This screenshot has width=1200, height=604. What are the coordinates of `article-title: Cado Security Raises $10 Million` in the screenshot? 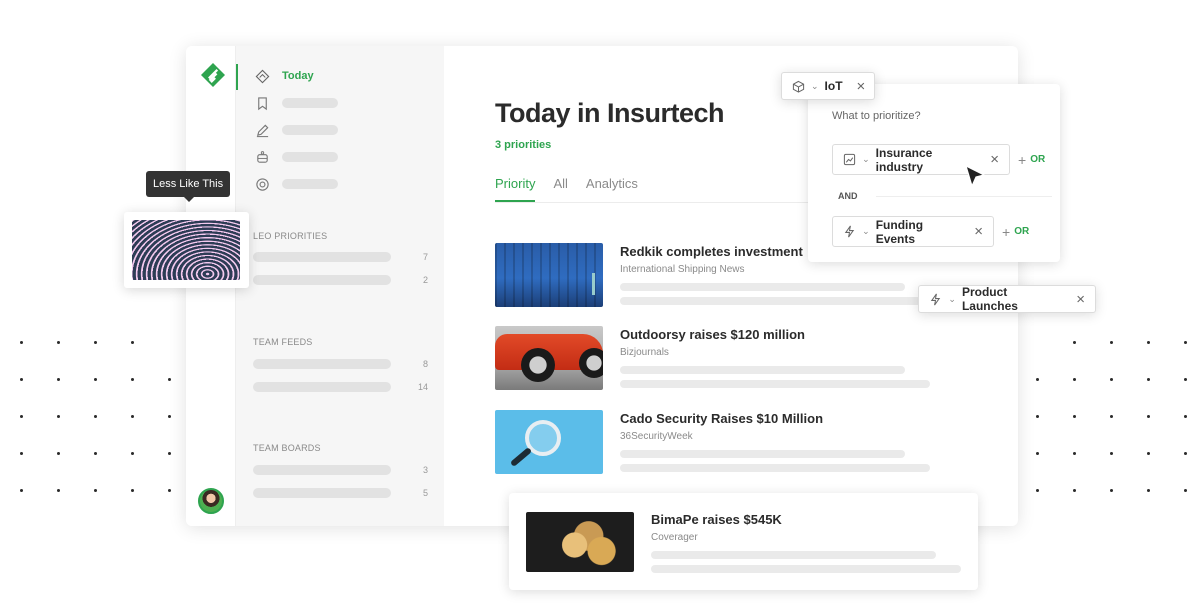 It's located at (775, 418).